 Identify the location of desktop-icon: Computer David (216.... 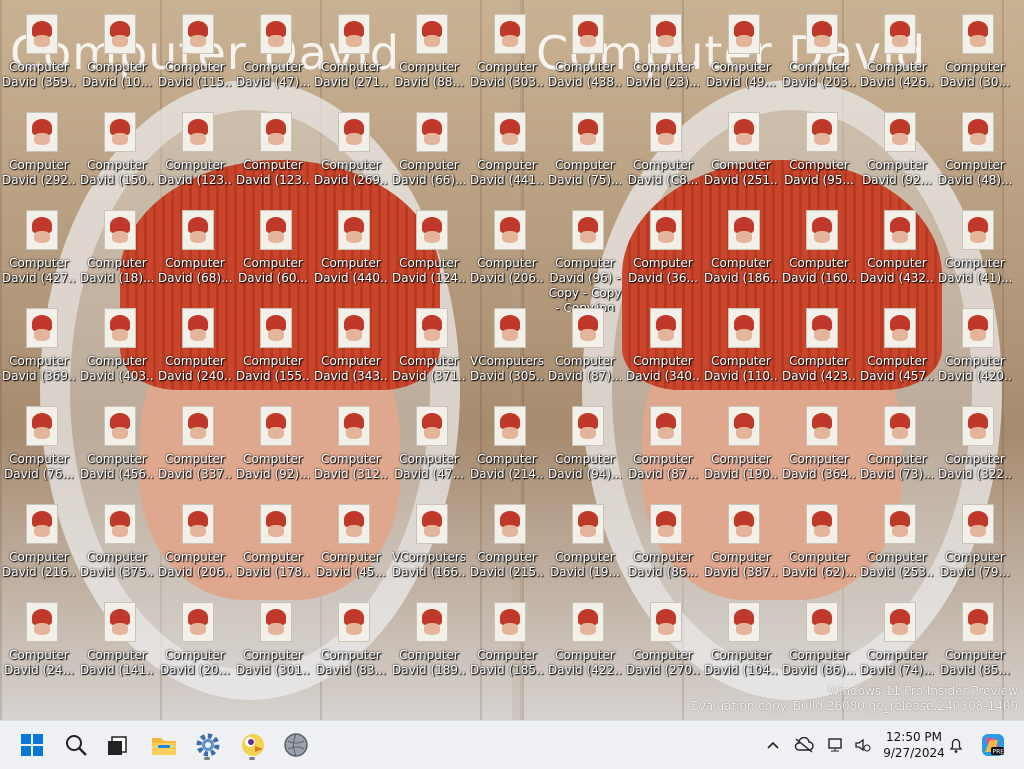
(39, 541).